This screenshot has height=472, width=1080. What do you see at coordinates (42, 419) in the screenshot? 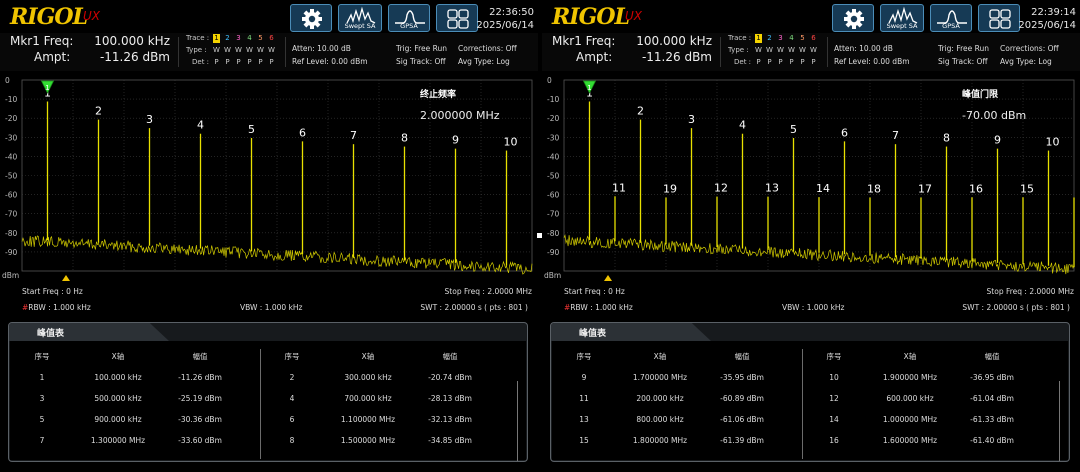
I see `table-cell: 5` at bounding box center [42, 419].